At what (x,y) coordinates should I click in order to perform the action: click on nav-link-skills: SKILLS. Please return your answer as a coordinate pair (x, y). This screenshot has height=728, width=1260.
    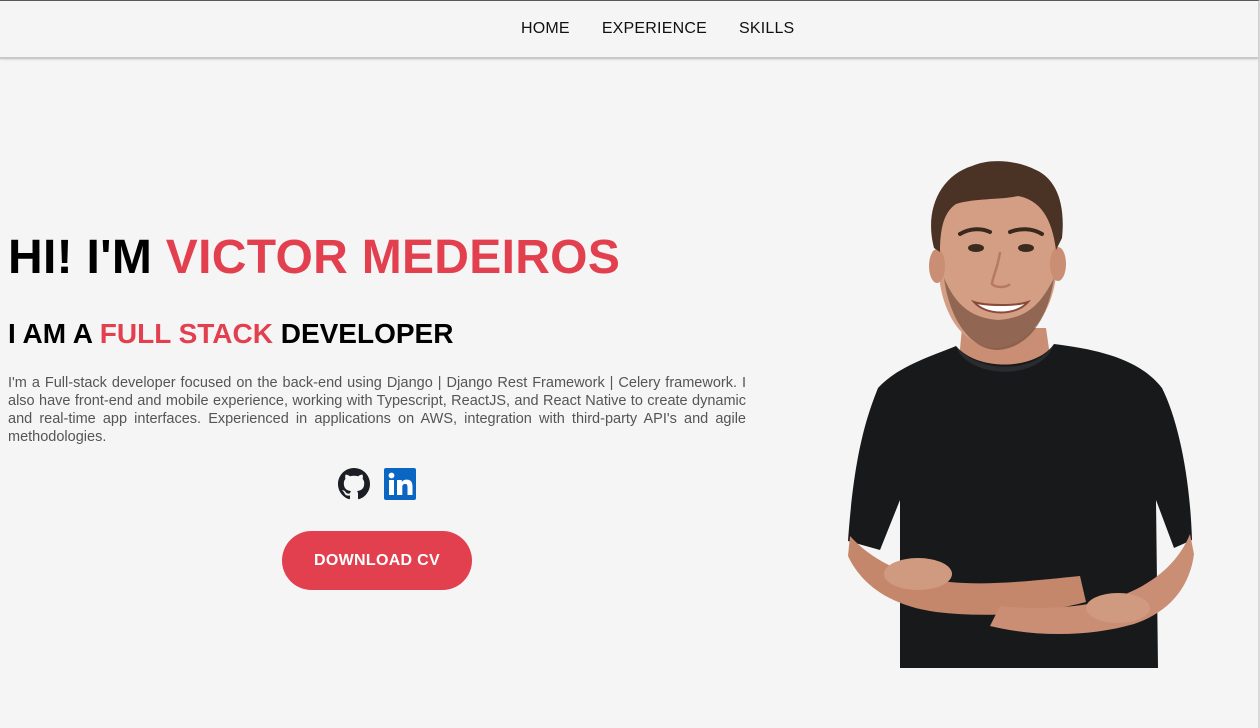
    Looking at the image, I should click on (766, 29).